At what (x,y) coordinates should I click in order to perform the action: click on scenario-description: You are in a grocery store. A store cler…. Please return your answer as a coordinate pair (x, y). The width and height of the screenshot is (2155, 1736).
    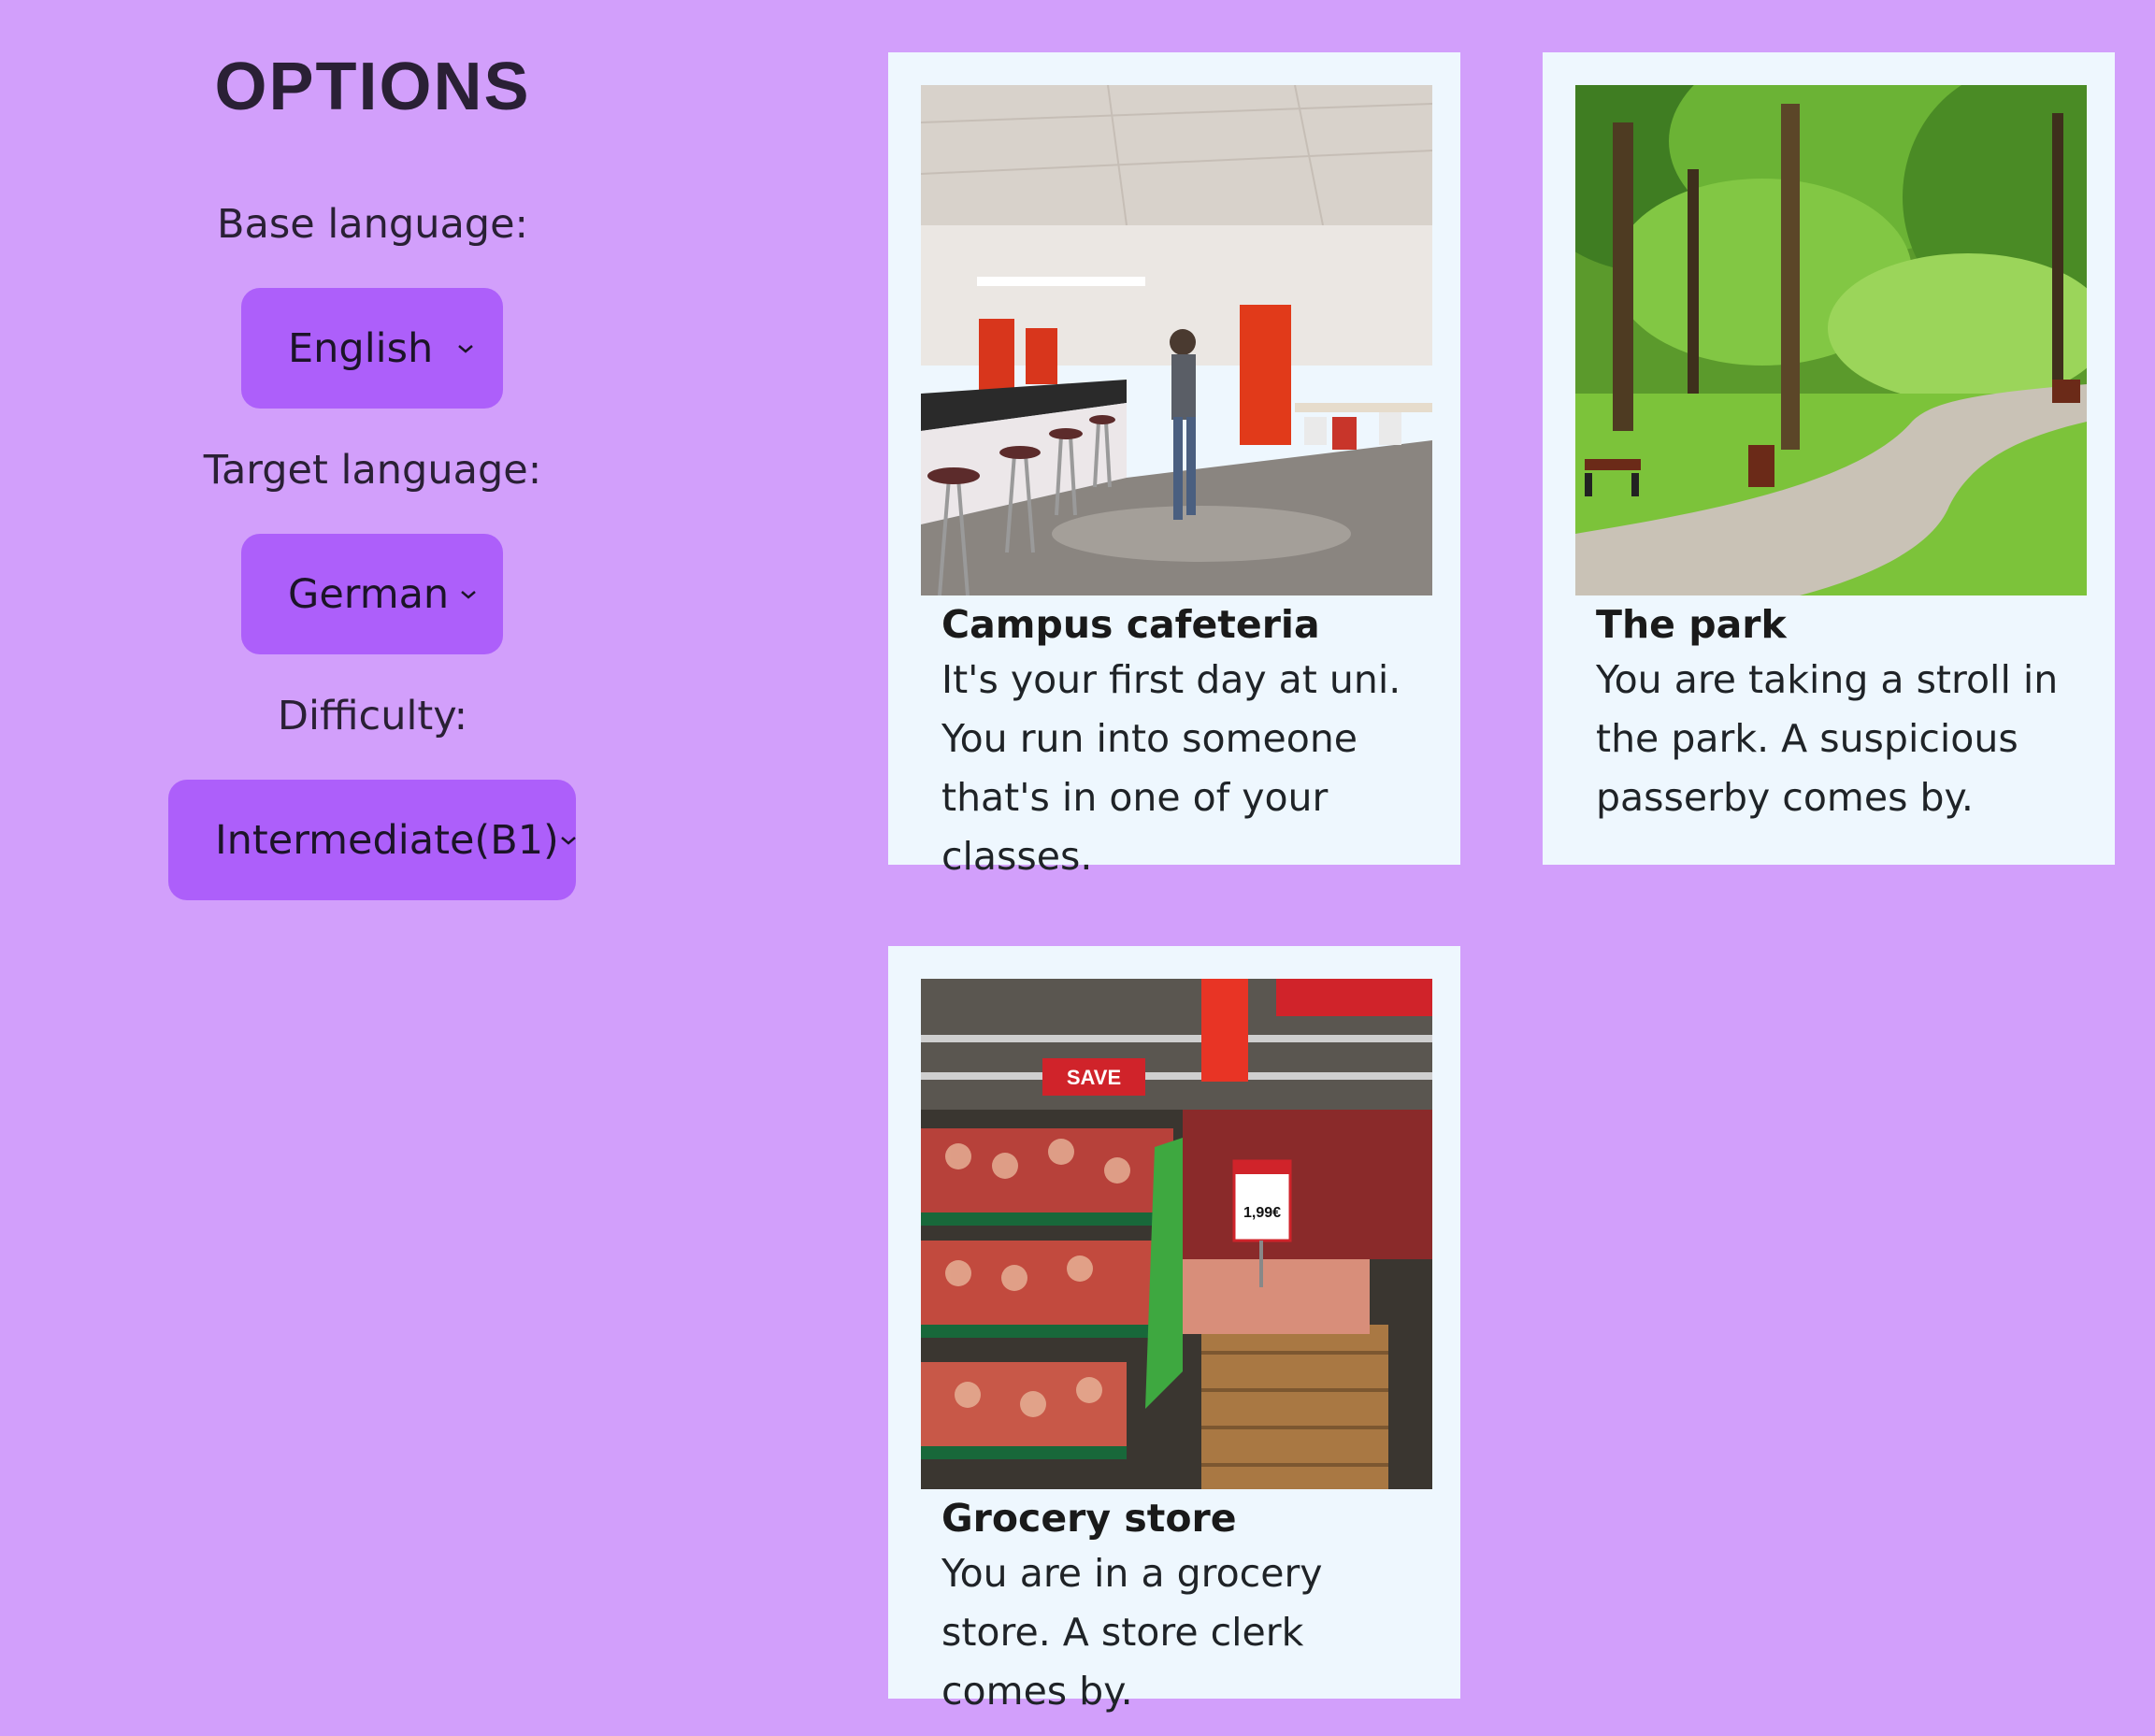
    Looking at the image, I should click on (1132, 1633).